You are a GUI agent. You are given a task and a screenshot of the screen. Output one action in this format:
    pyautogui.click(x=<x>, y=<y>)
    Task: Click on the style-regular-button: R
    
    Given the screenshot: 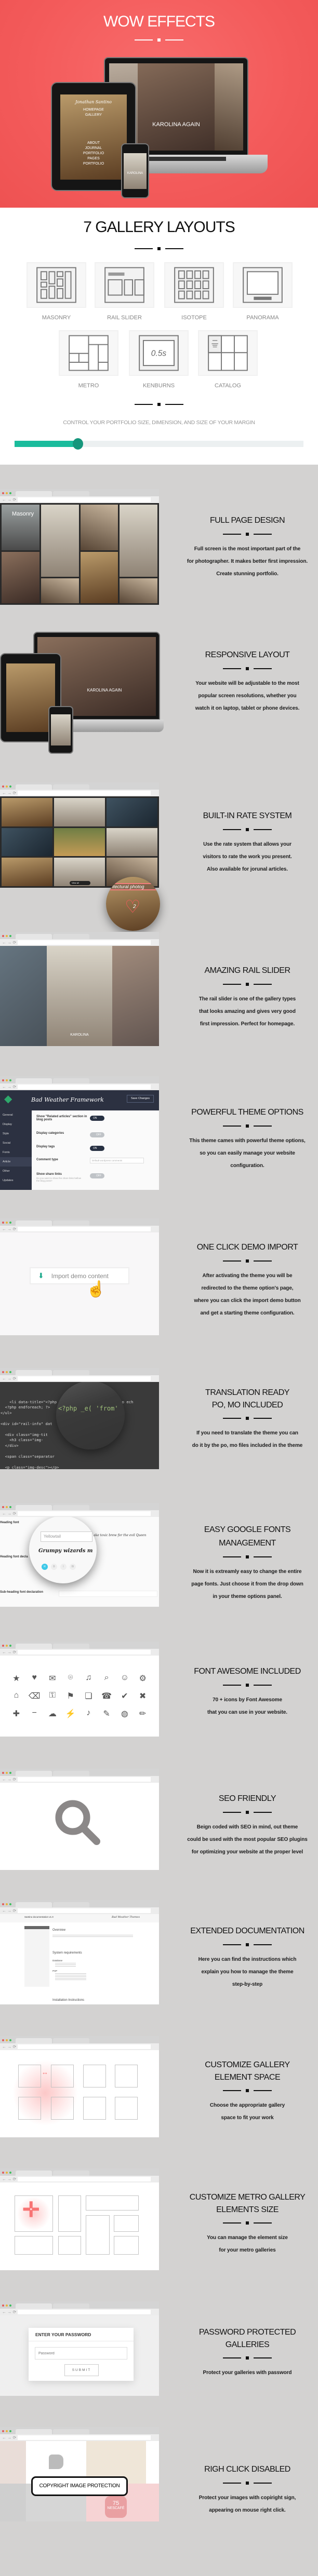 What is the action you would take?
    pyautogui.click(x=45, y=1567)
    